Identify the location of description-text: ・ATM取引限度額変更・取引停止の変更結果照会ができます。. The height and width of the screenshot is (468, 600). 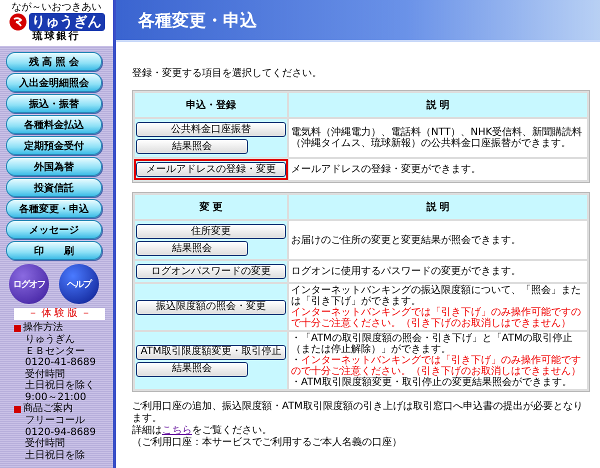
(432, 382).